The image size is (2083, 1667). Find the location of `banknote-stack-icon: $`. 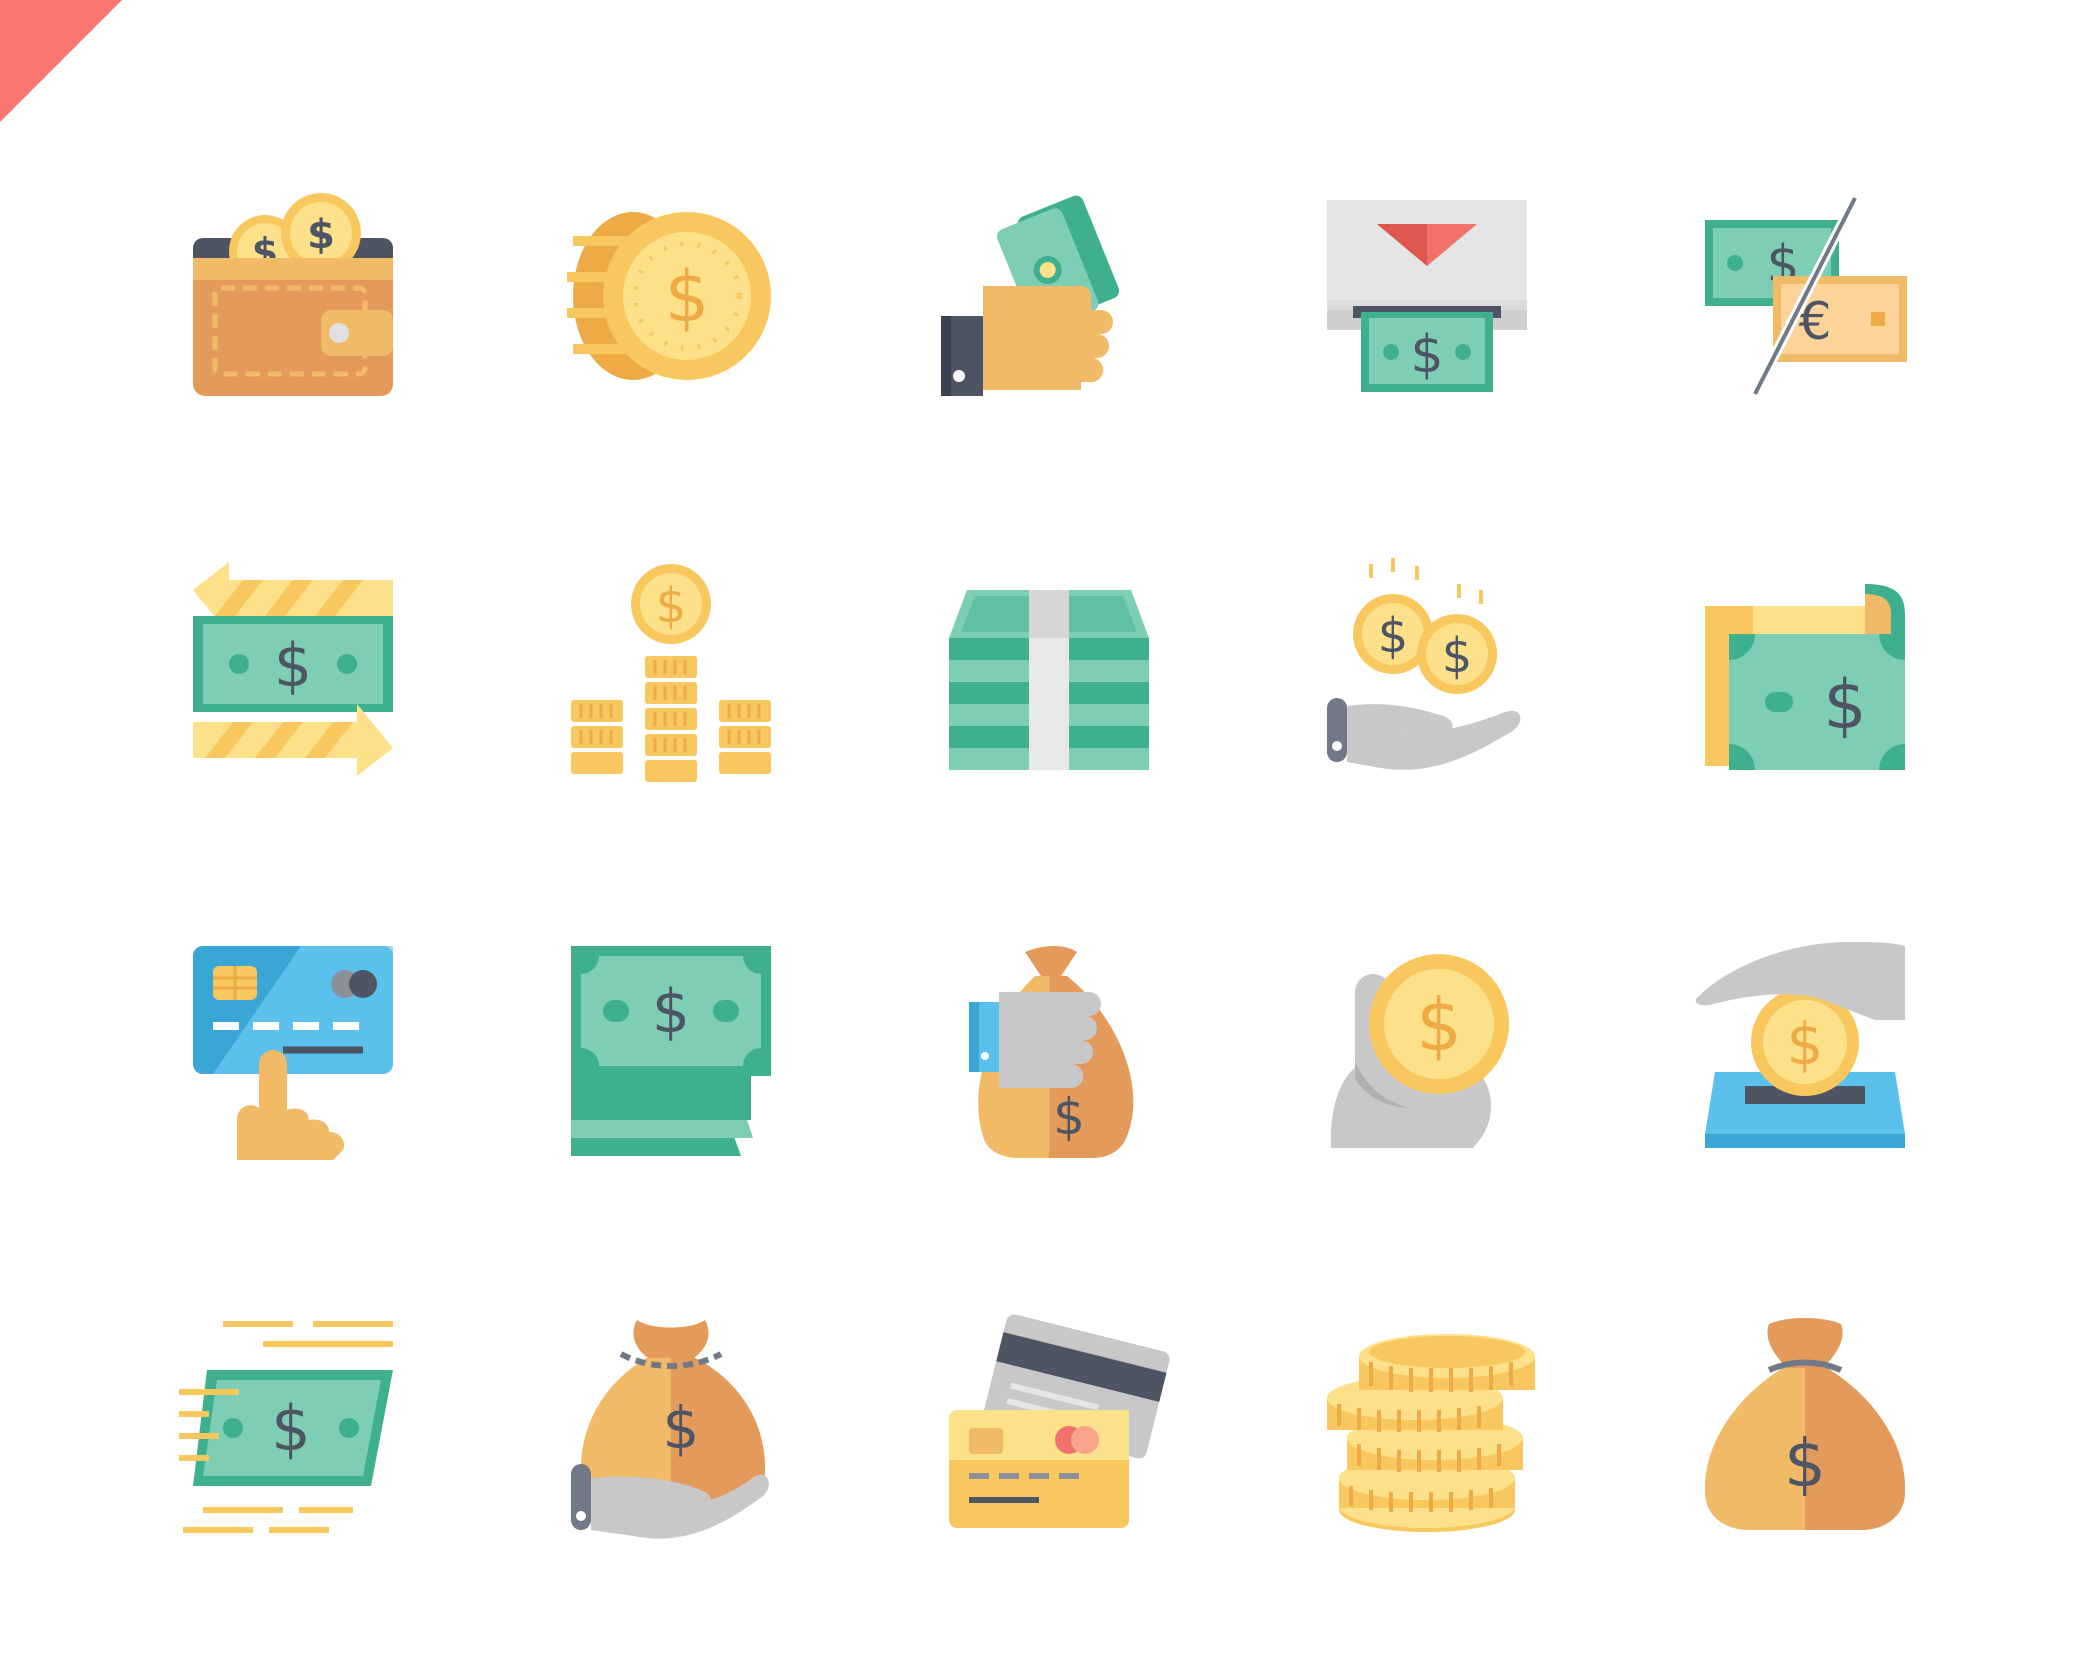

banknote-stack-icon: $ is located at coordinates (671, 1051).